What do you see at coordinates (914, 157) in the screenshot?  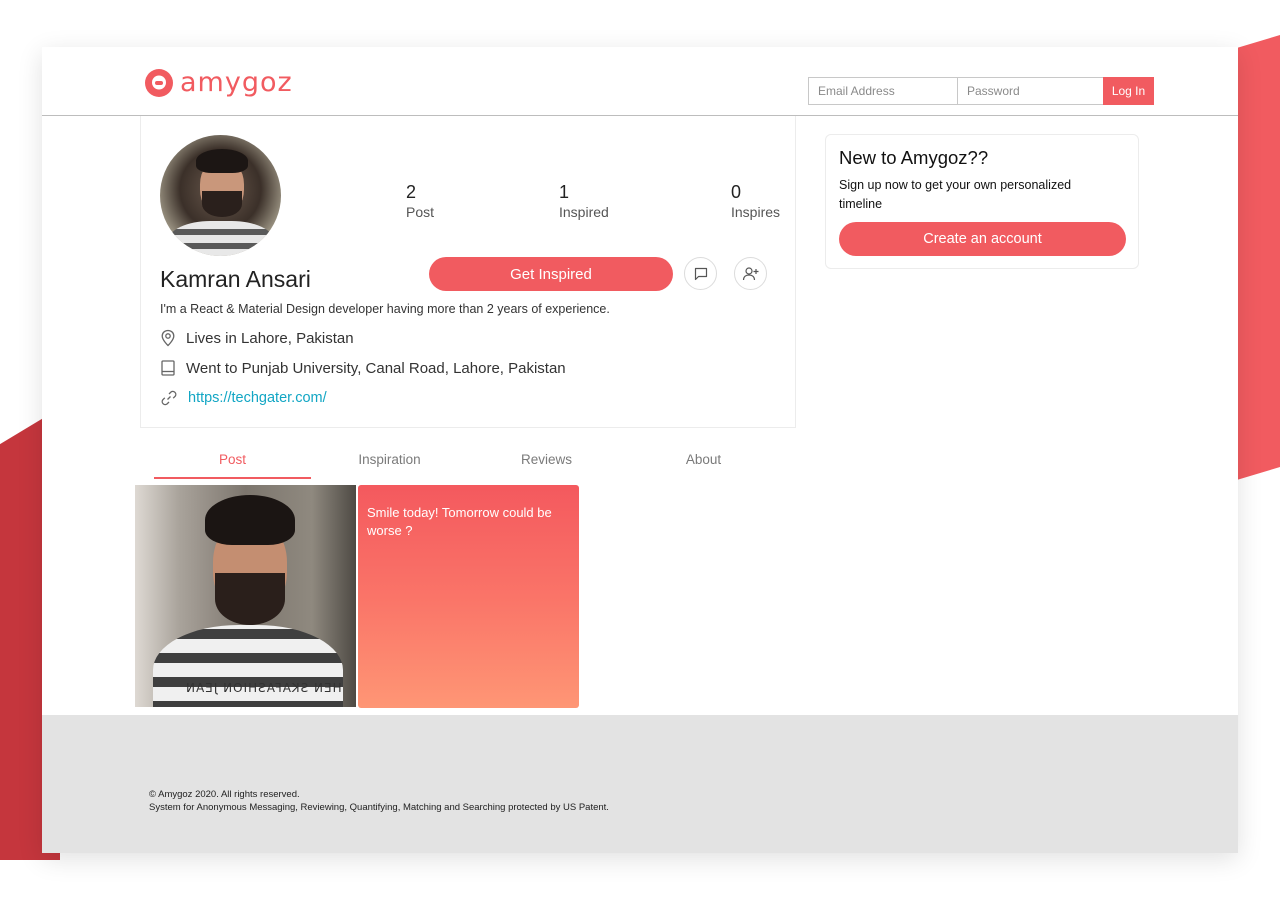 I see `signup-title: New to Amygoz??` at bounding box center [914, 157].